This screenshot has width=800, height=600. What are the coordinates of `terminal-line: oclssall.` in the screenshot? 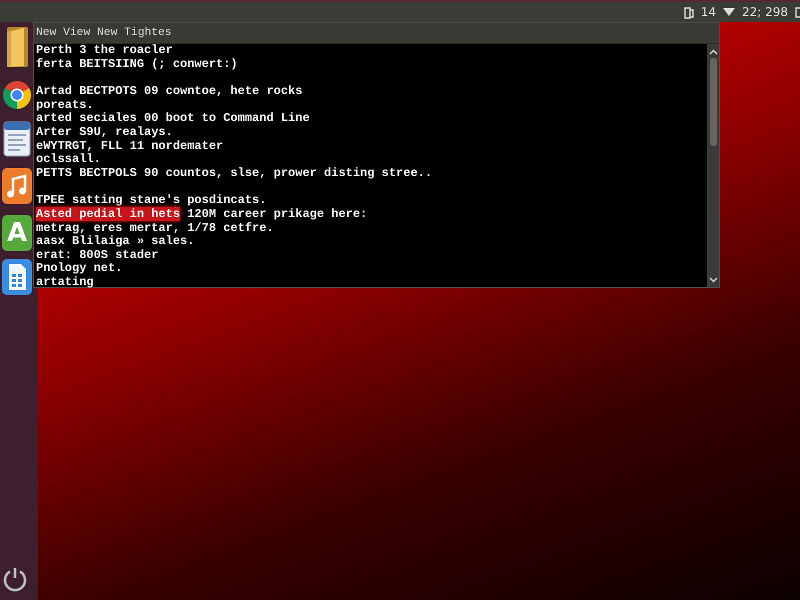 It's located at (68, 160).